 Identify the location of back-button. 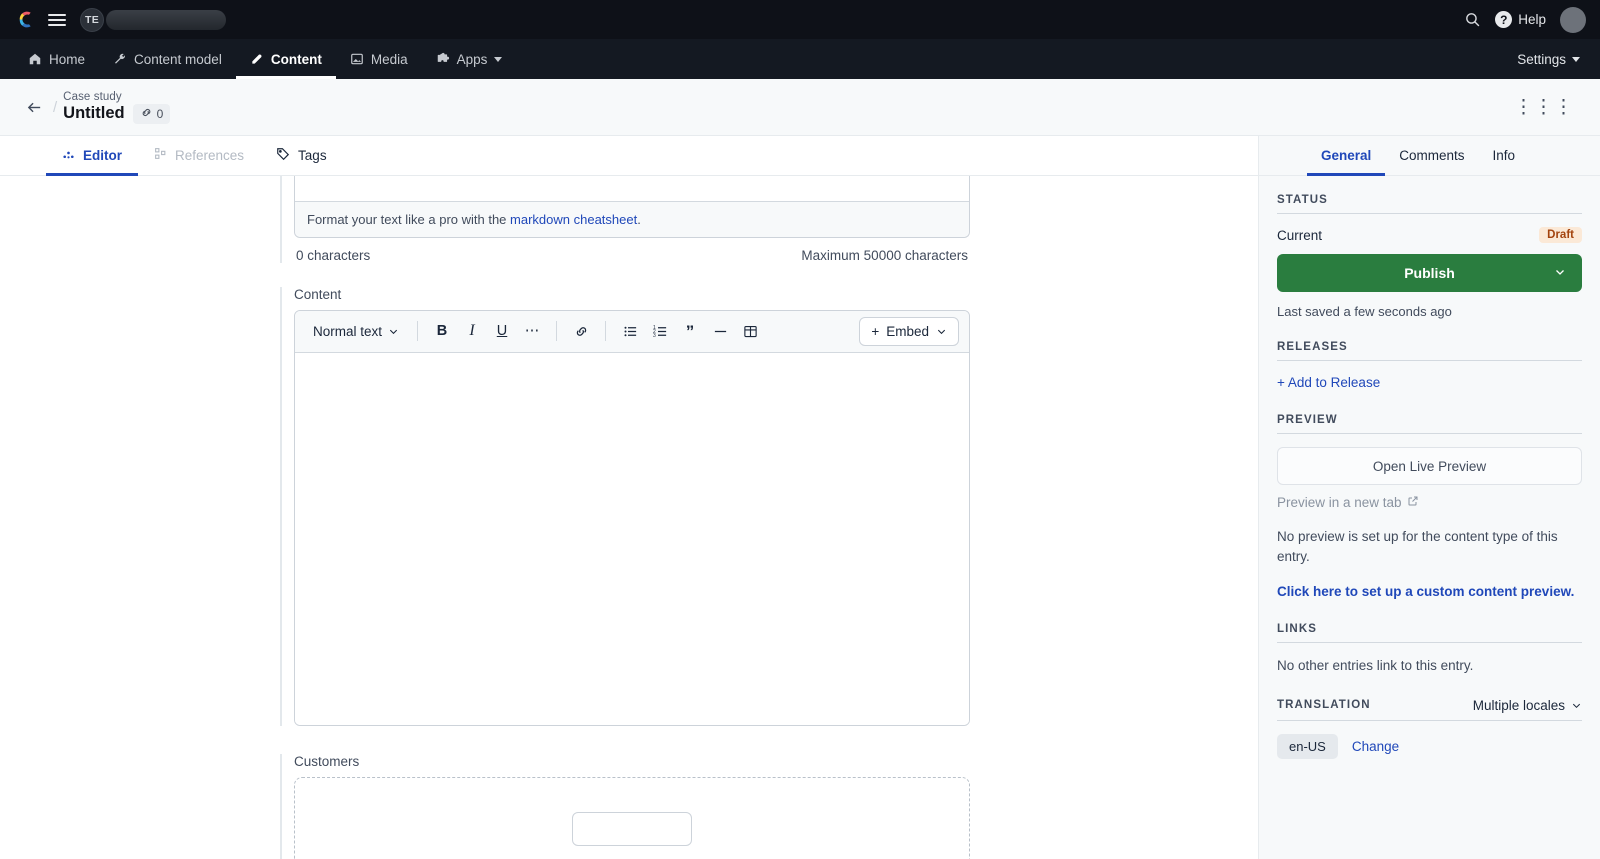
(34, 107).